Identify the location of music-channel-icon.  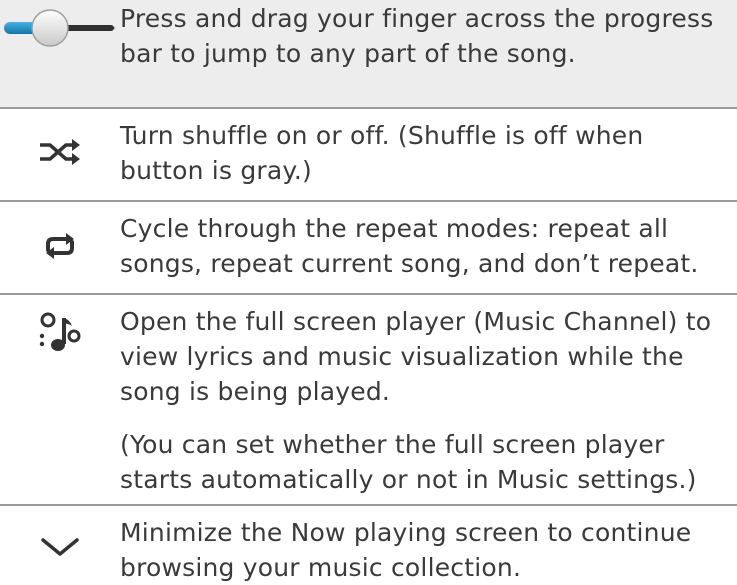
(60, 331).